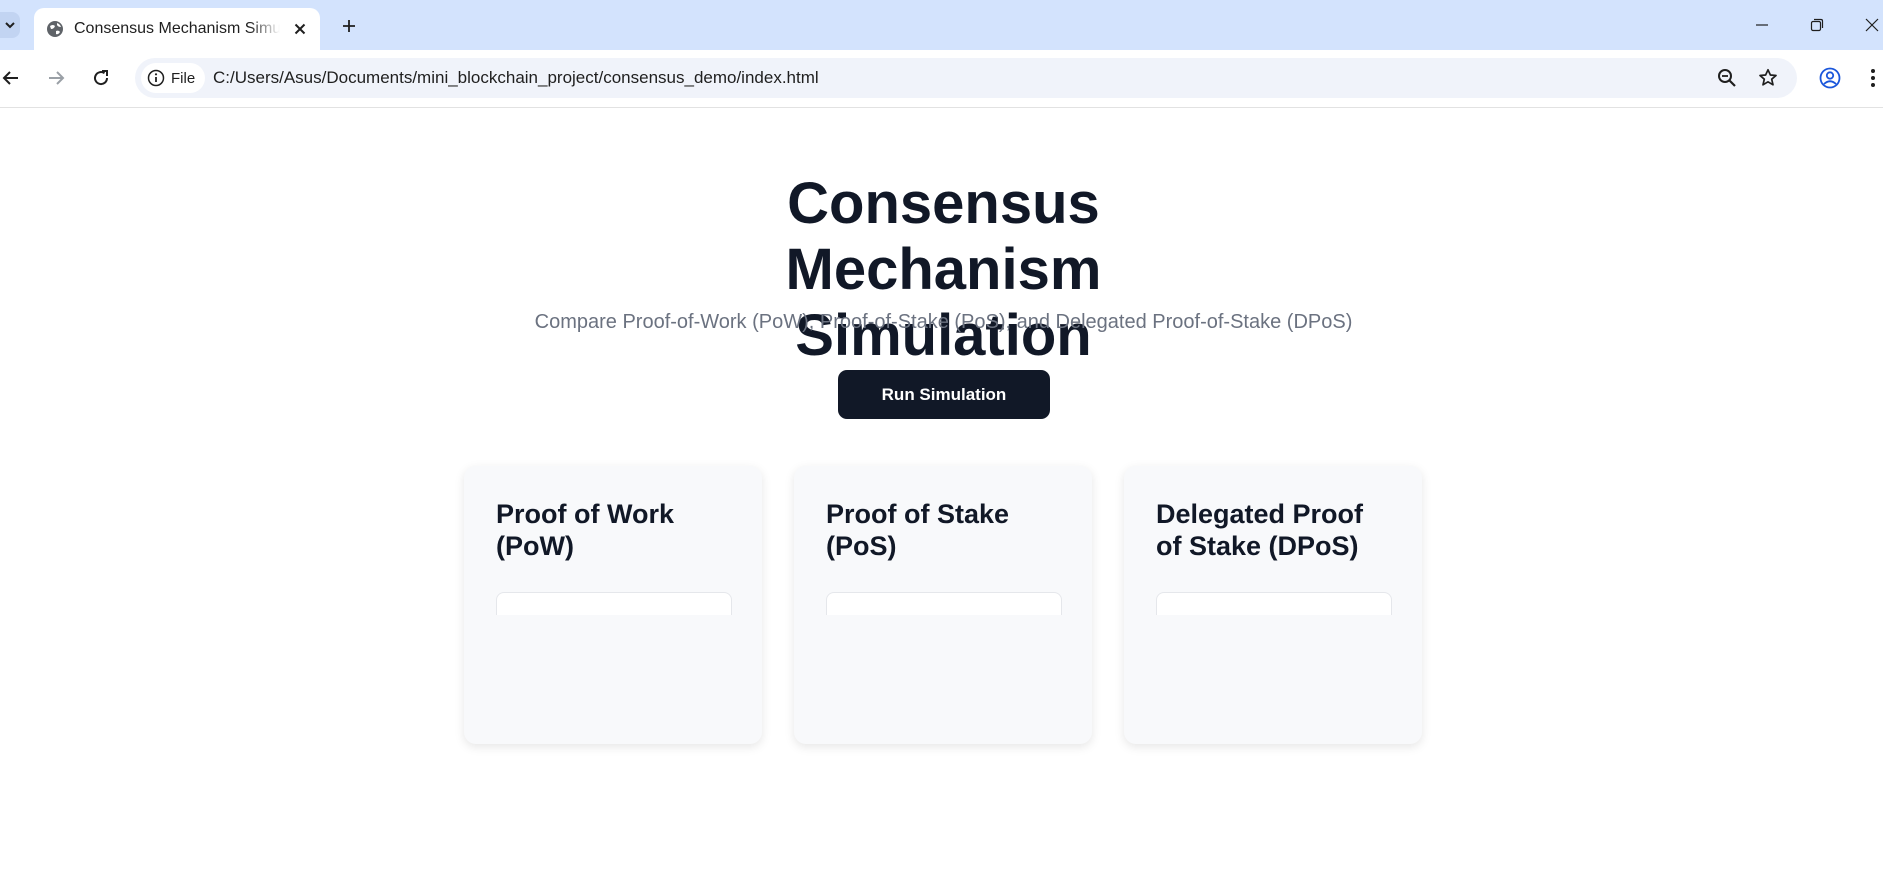 Image resolution: width=1883 pixels, height=887 pixels. I want to click on pow-result-box, so click(614, 603).